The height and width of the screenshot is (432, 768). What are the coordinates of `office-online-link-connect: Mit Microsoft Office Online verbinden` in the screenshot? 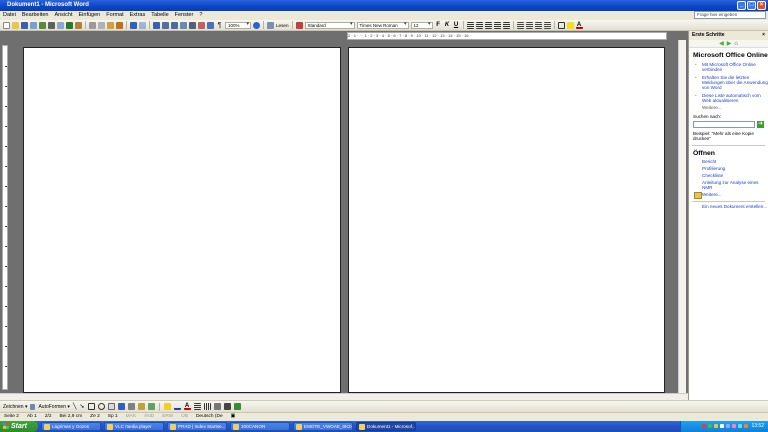 It's located at (728, 67).